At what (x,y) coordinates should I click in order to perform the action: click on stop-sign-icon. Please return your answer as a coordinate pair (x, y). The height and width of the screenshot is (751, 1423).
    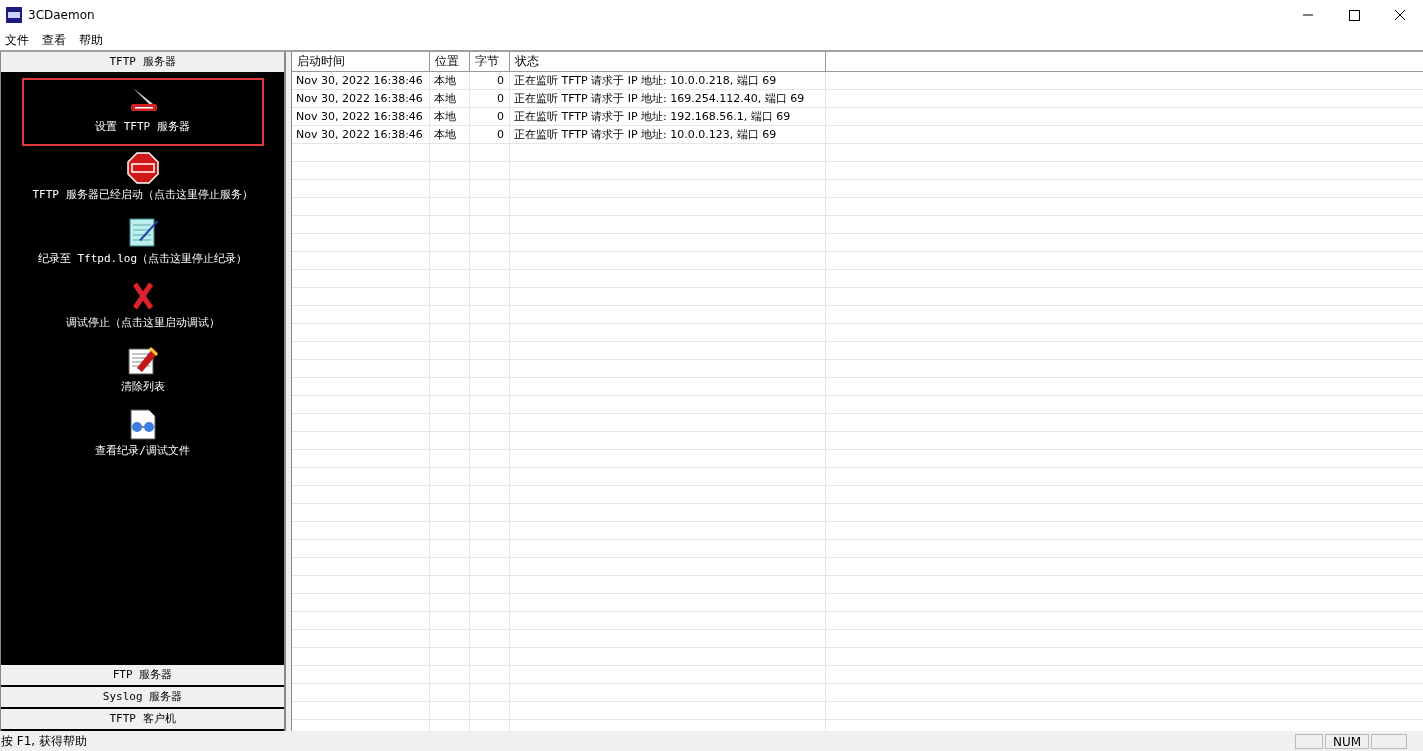
    Looking at the image, I should click on (142, 168).